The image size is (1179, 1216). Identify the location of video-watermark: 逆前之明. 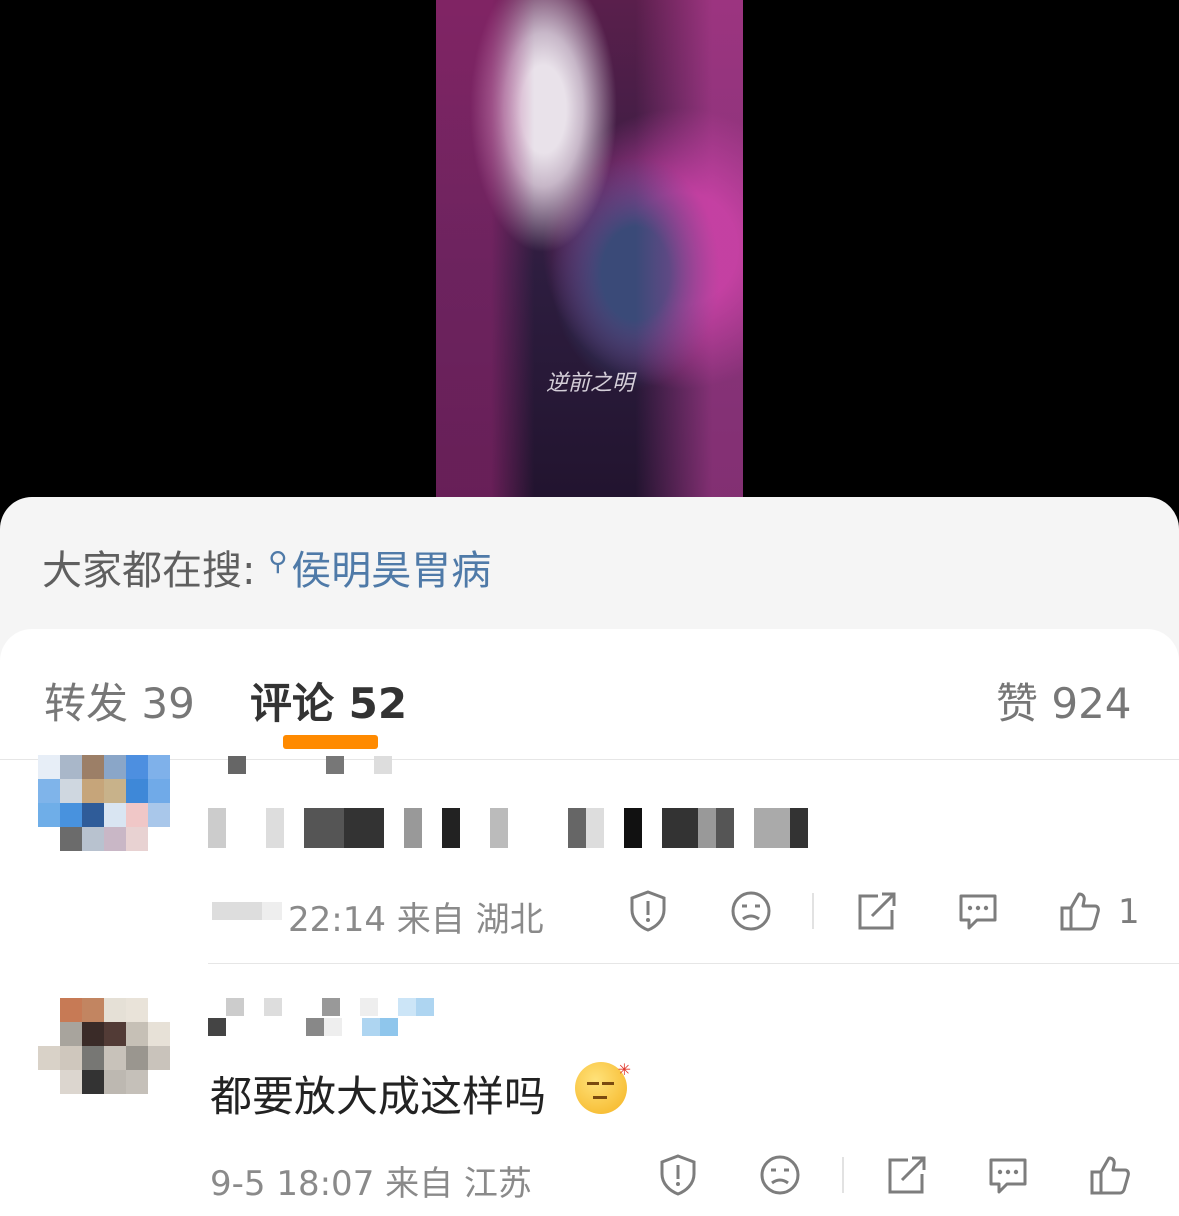
(590, 383).